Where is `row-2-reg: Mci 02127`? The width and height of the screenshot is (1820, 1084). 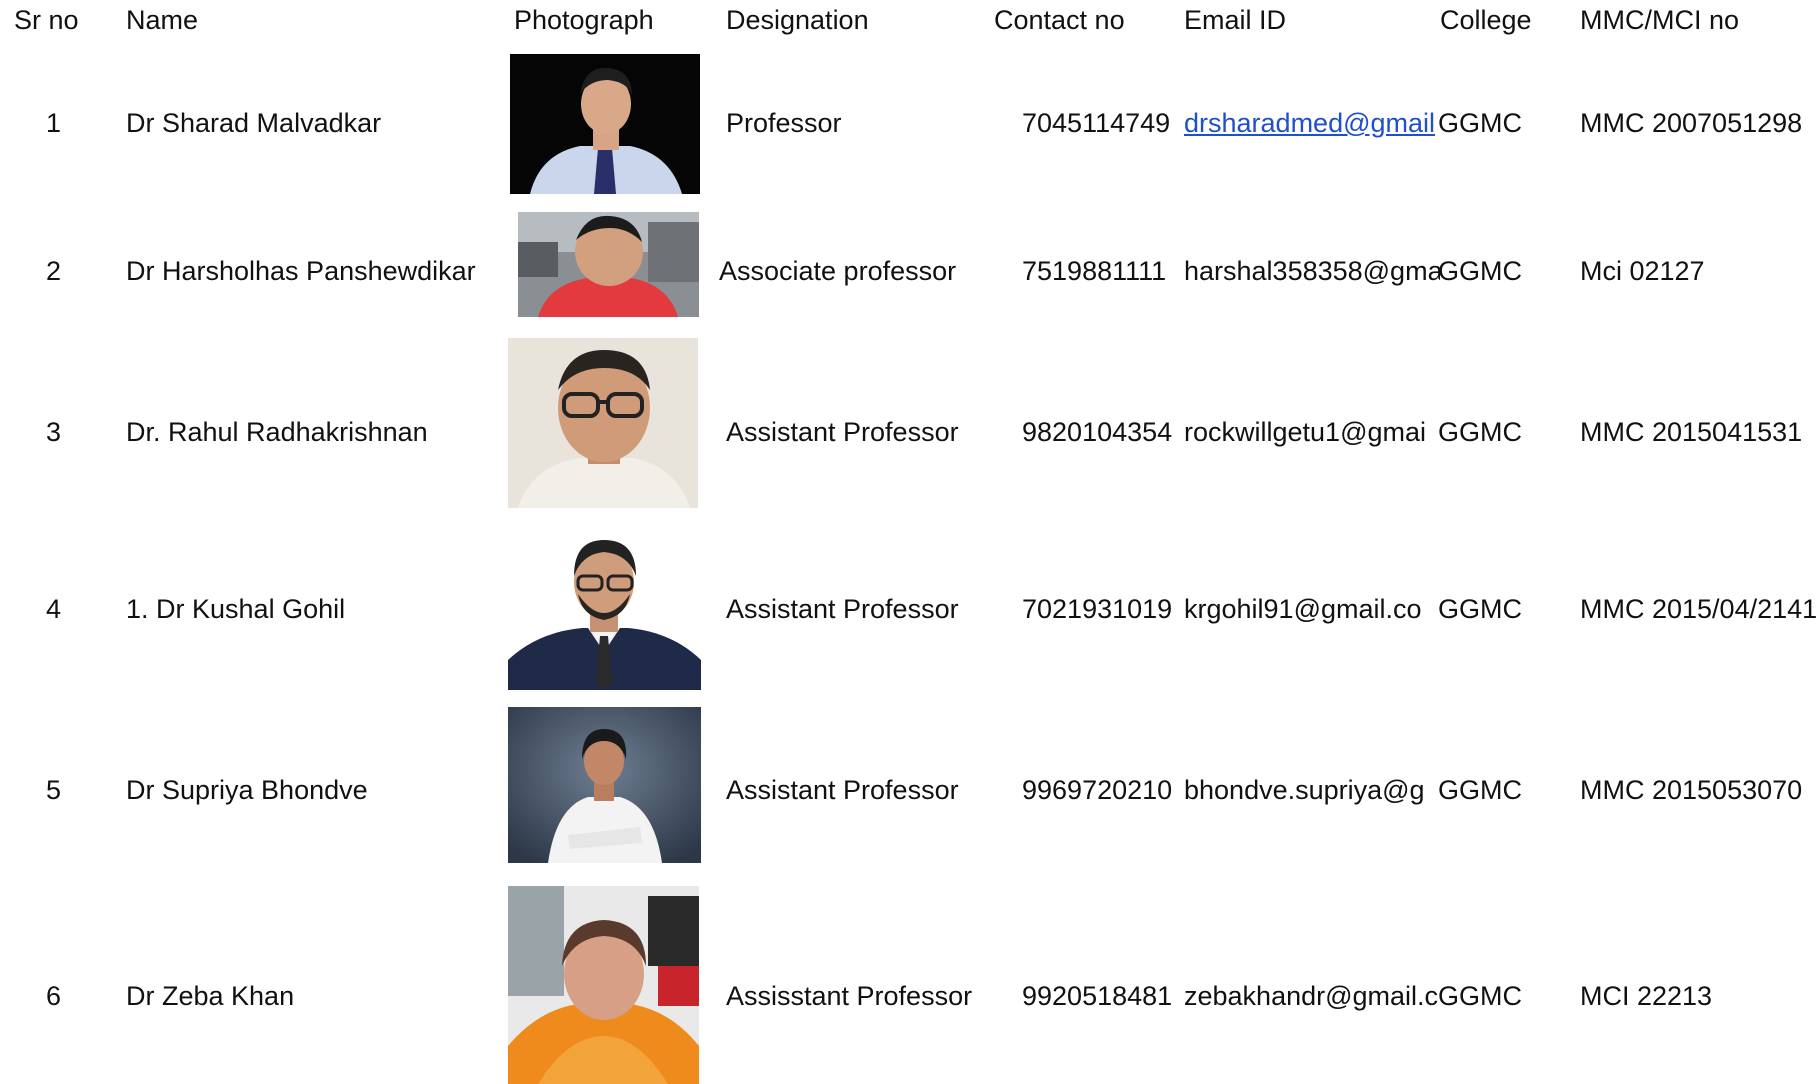 row-2-reg: Mci 02127 is located at coordinates (1642, 271).